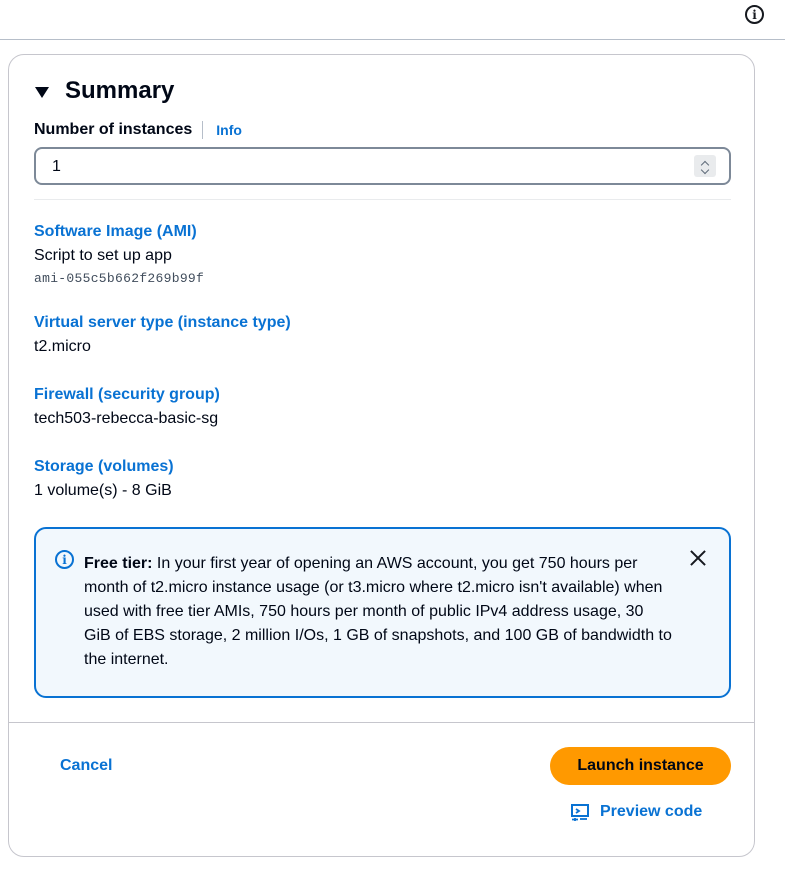 The height and width of the screenshot is (876, 785). What do you see at coordinates (62, 346) in the screenshot?
I see `instance-type-value: t2.micro` at bounding box center [62, 346].